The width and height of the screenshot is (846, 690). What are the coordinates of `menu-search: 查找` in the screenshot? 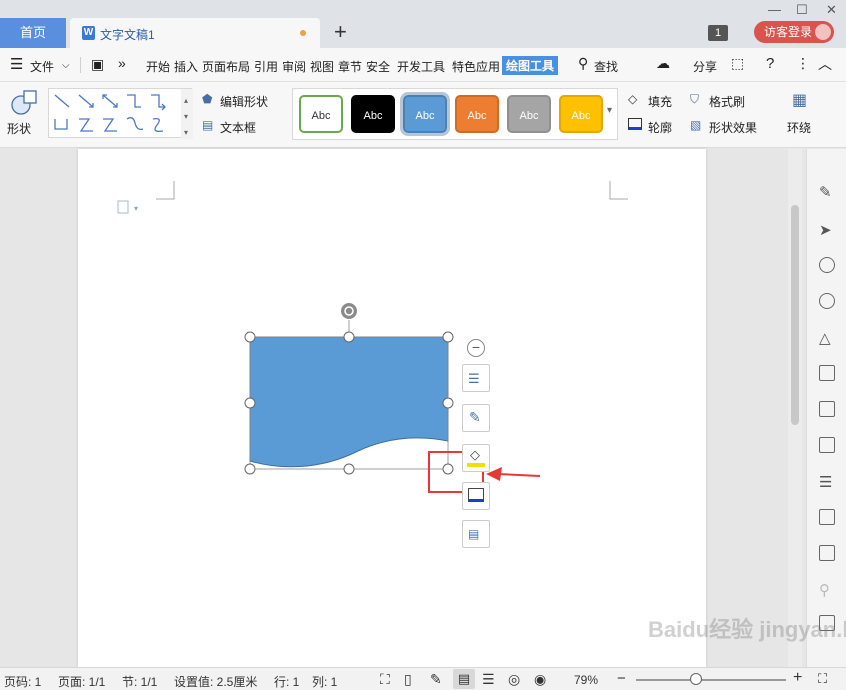 It's located at (606, 66).